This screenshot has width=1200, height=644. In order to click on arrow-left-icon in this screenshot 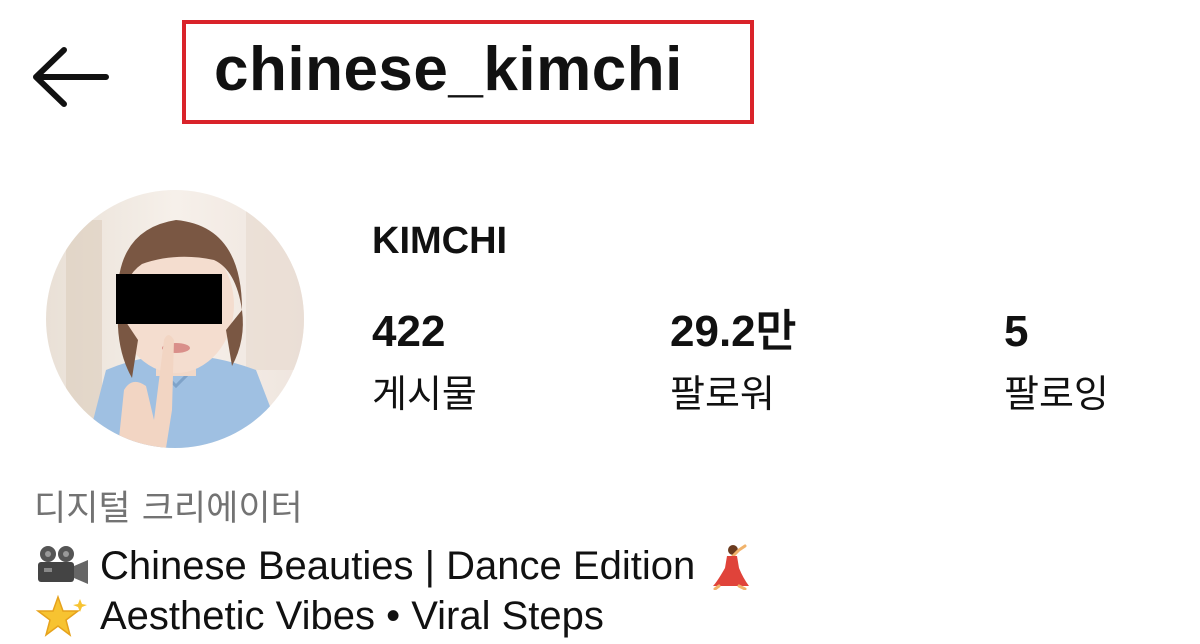, I will do `click(71, 77)`.